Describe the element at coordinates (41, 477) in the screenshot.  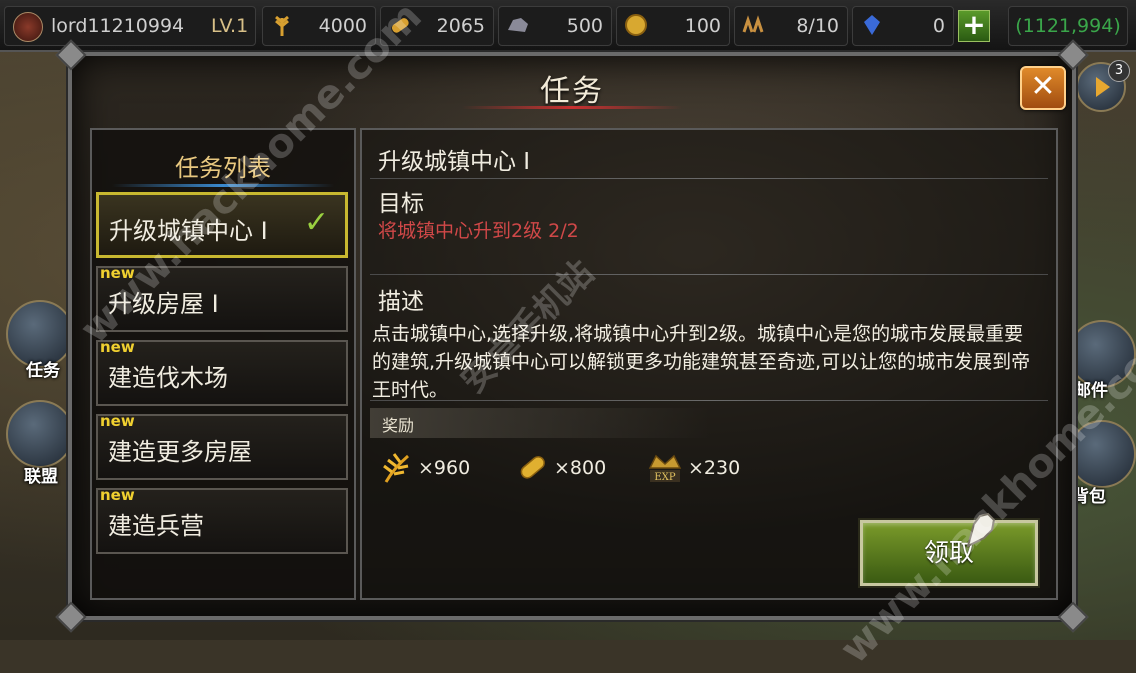
I see `alliance-side-label: 联盟` at that location.